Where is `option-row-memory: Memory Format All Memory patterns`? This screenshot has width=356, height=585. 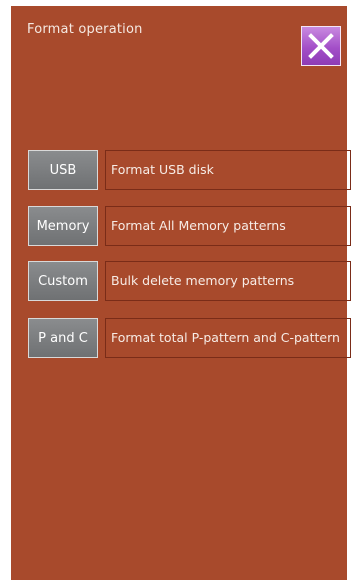 option-row-memory: Memory Format All Memory patterns is located at coordinates (189, 226).